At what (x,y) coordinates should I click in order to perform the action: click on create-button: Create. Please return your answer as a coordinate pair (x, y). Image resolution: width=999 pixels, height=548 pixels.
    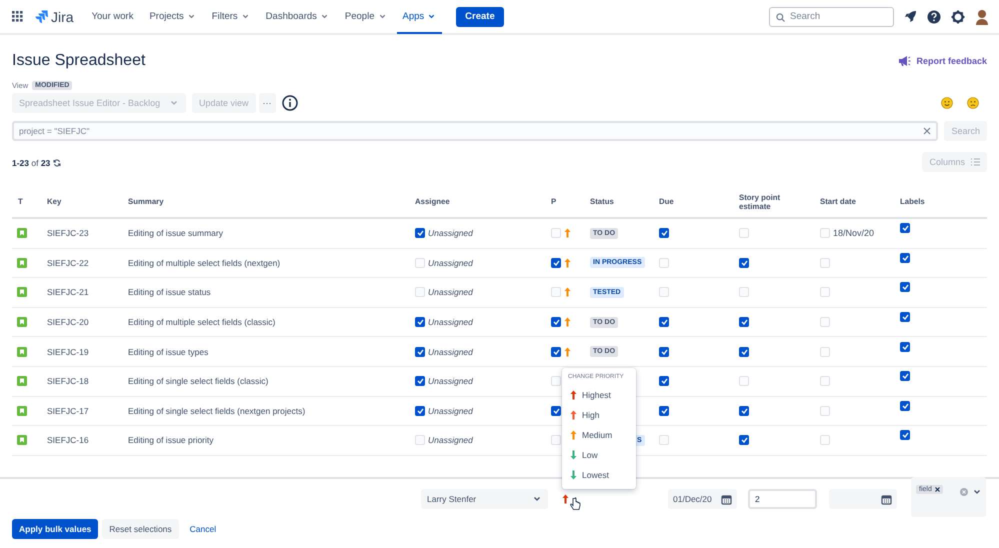
    Looking at the image, I should click on (480, 16).